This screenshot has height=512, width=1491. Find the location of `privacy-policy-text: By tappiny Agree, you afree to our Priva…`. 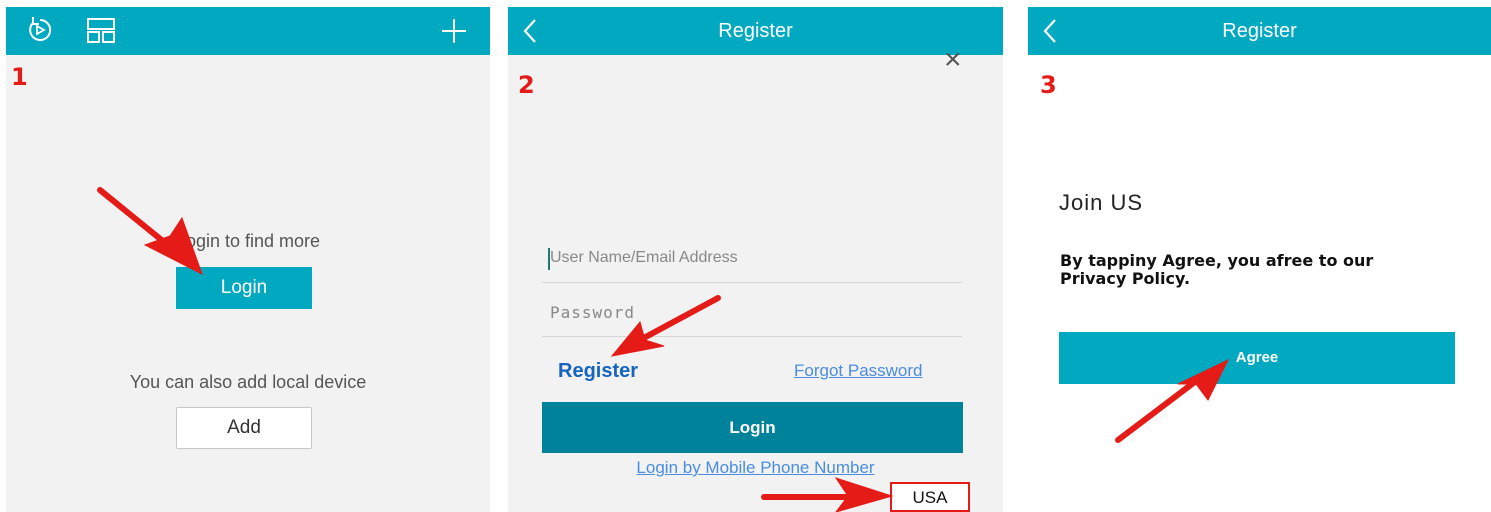

privacy-policy-text: By tappiny Agree, you afree to our Priva… is located at coordinates (1217, 269).